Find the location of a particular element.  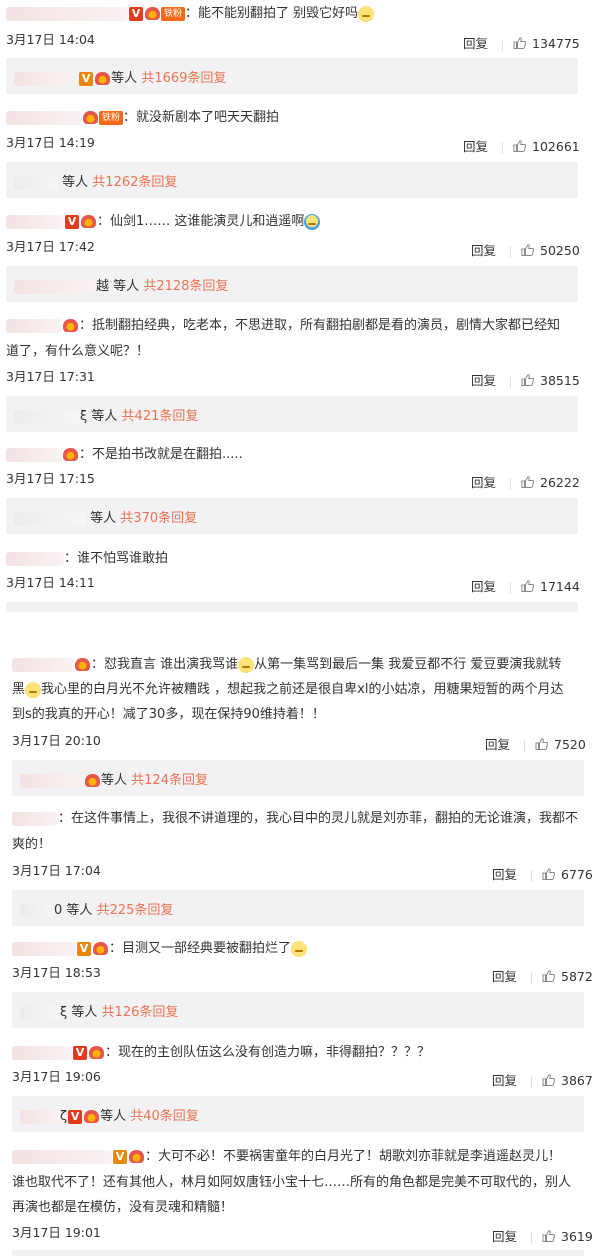

reply-count-link: 共421条回复 is located at coordinates (160, 416).